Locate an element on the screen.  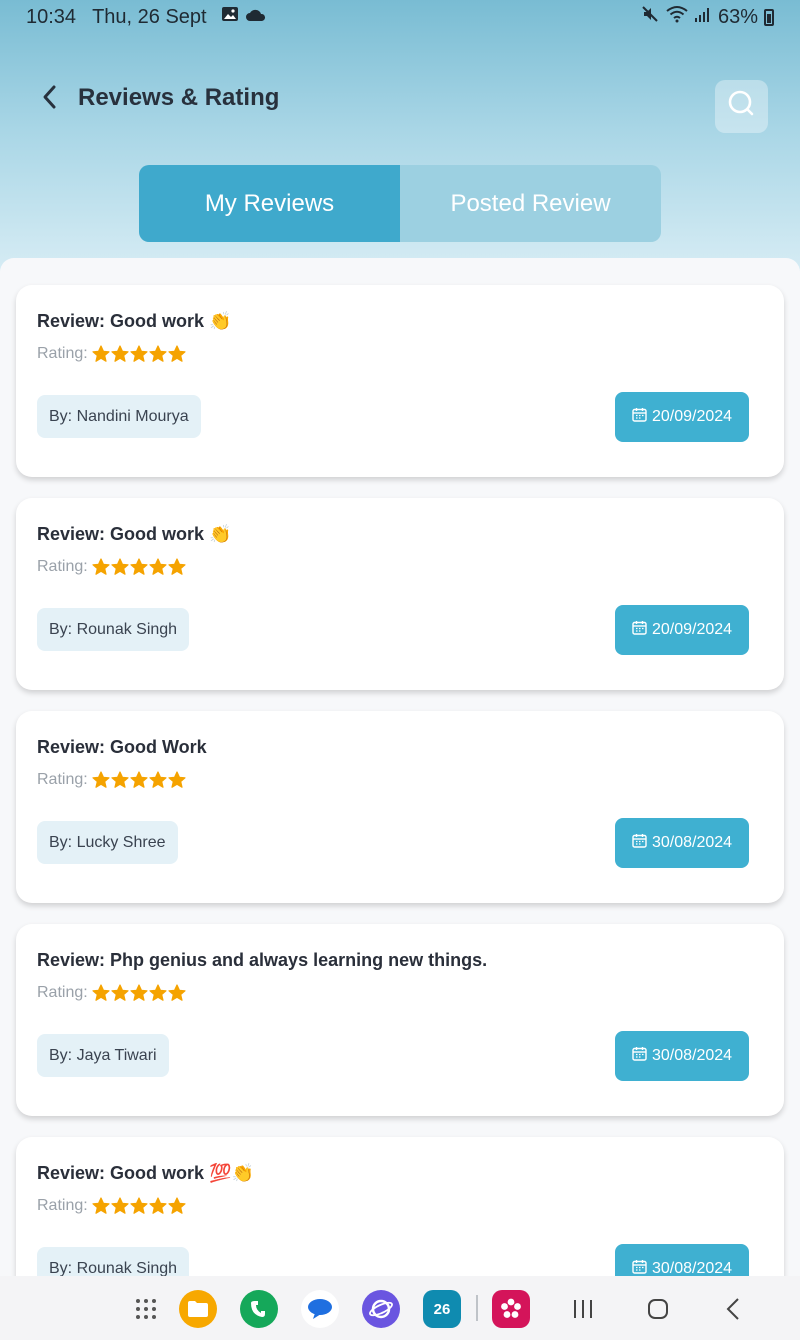
battery-icon is located at coordinates (769, 17).